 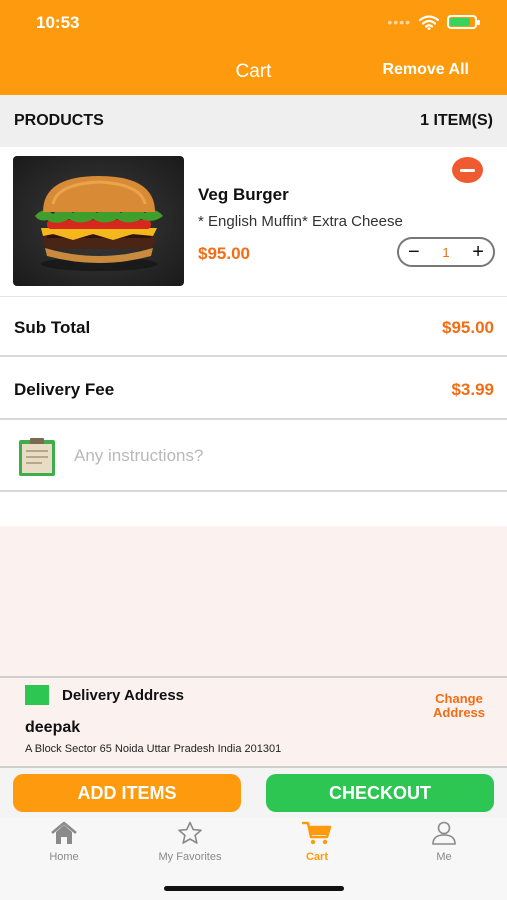 I want to click on decrement-button: −, so click(x=414, y=252).